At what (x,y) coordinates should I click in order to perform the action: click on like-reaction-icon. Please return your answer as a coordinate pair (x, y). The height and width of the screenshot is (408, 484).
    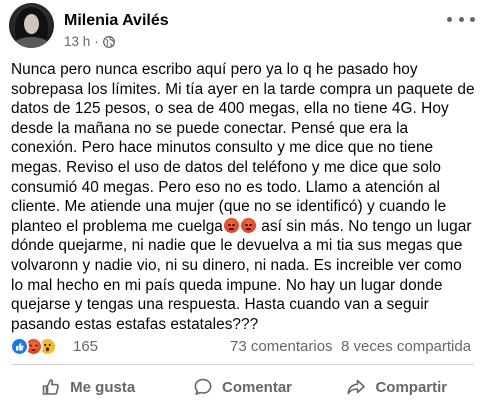
    Looking at the image, I should click on (19, 346).